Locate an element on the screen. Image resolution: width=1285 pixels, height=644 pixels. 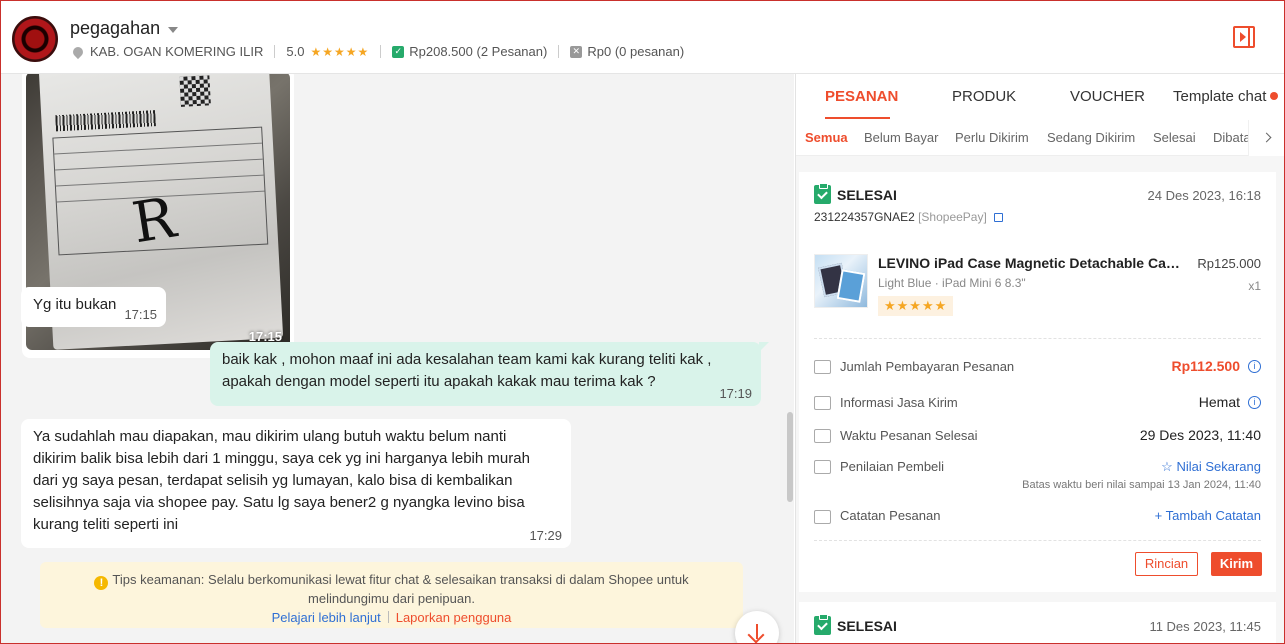
collapse-panel-icon is located at coordinates (1244, 37).